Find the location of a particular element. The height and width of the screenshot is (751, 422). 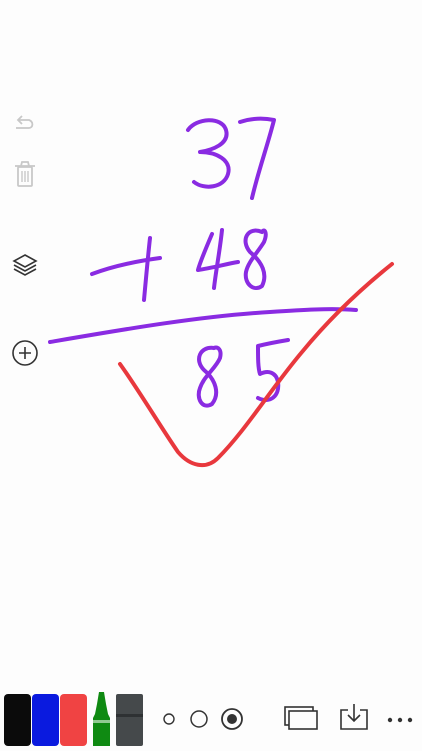

eraser-icon is located at coordinates (129, 720).